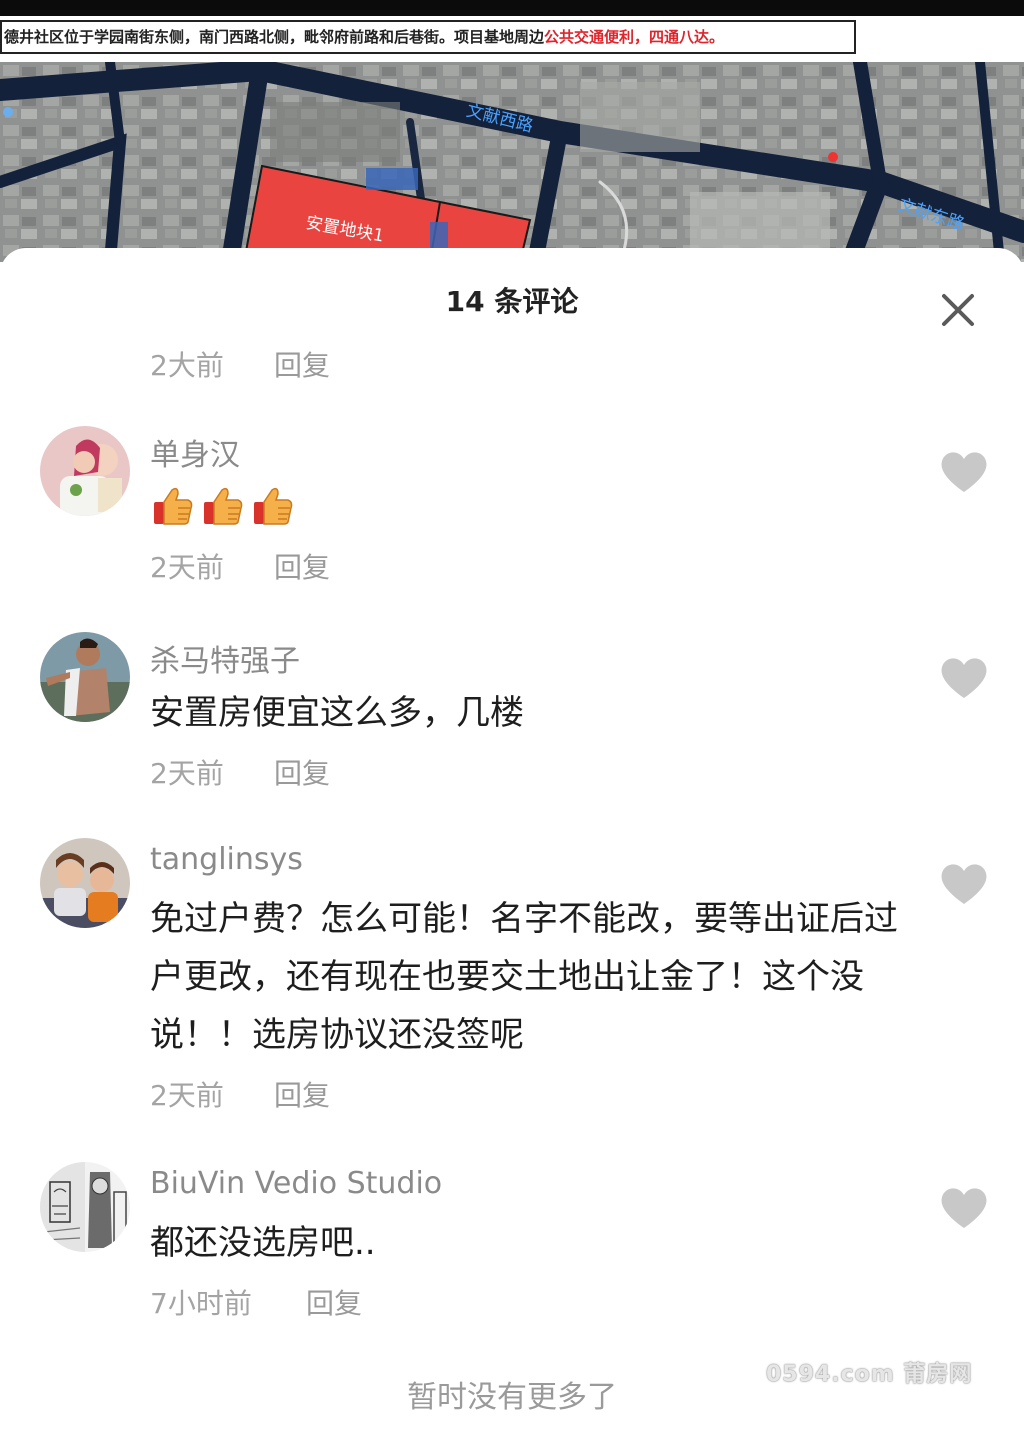  I want to click on comment-time: 2大前, so click(187, 365).